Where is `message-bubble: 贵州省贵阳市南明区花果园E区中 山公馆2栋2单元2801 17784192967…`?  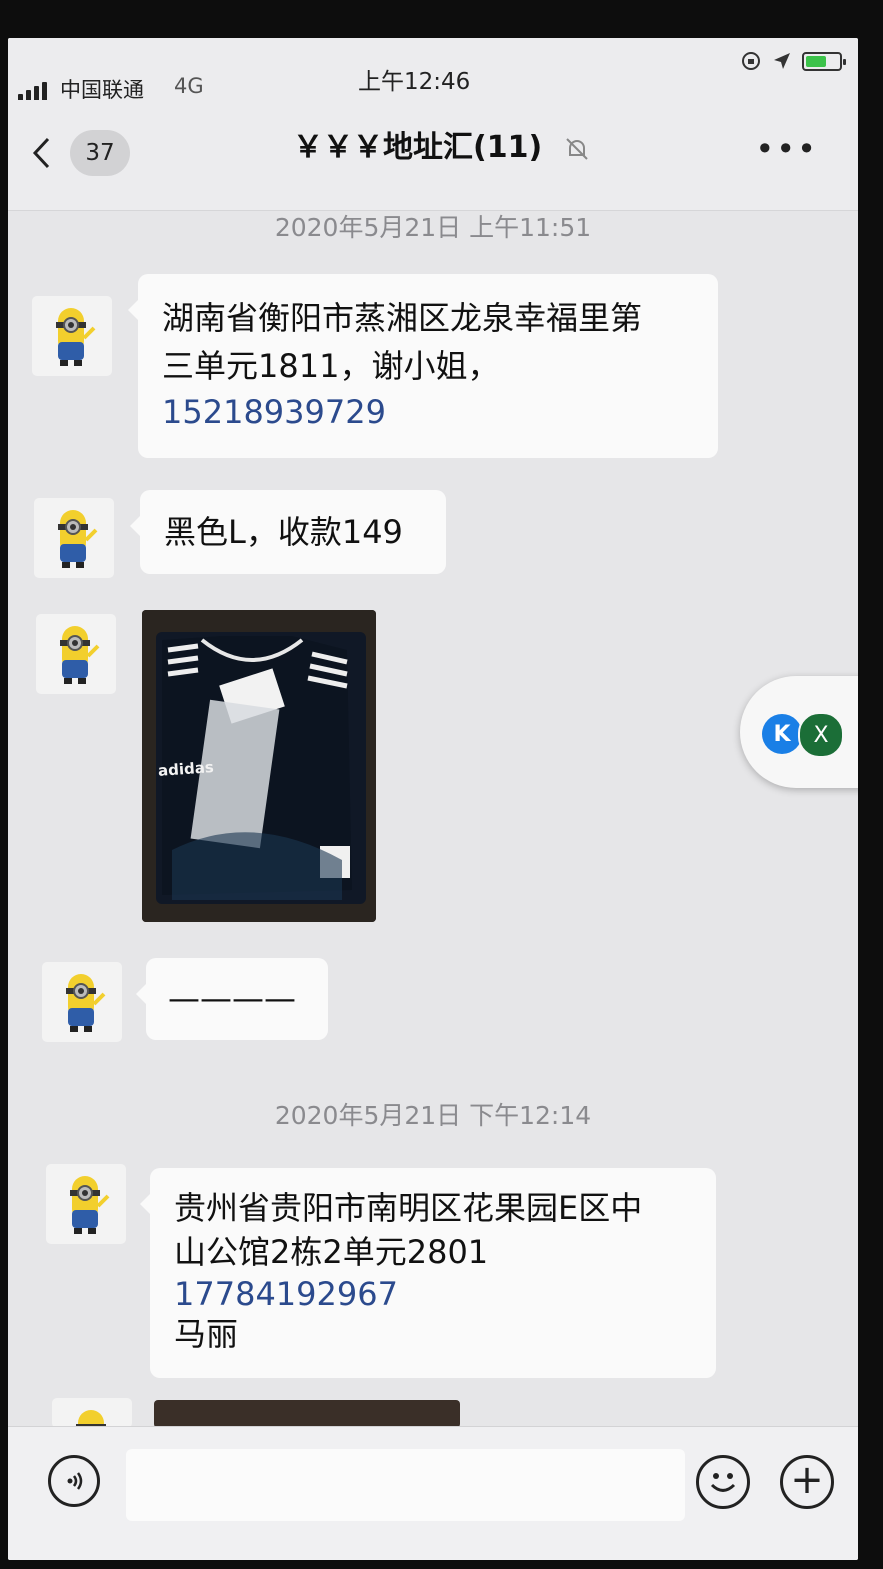 message-bubble: 贵州省贵阳市南明区花果园E区中 山公馆2栋2单元2801 17784192967… is located at coordinates (428, 1273).